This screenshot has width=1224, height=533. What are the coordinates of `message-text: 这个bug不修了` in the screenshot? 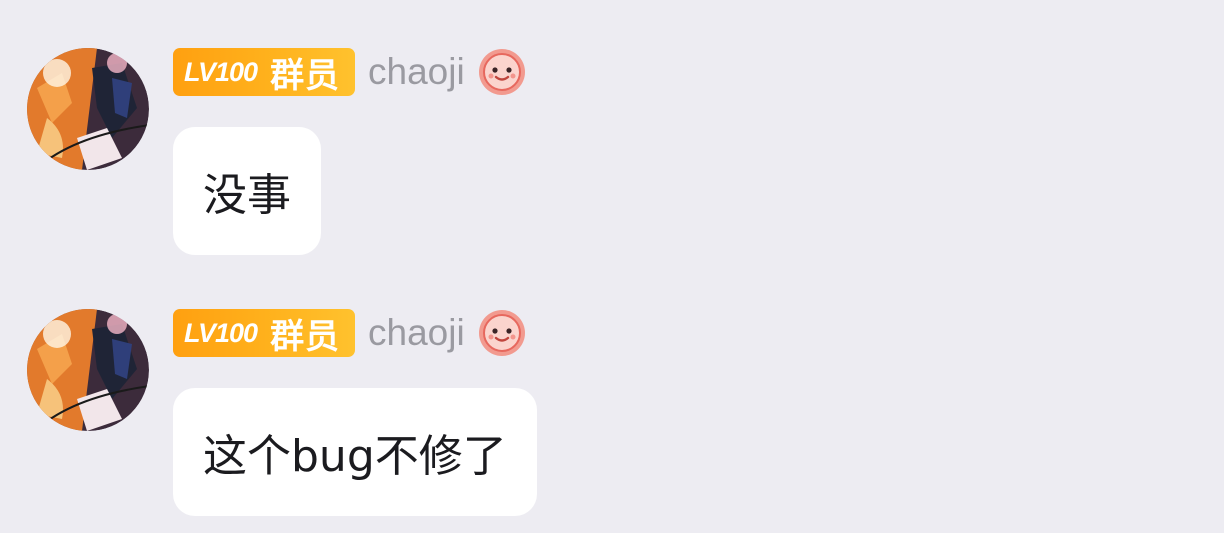 It's located at (355, 456).